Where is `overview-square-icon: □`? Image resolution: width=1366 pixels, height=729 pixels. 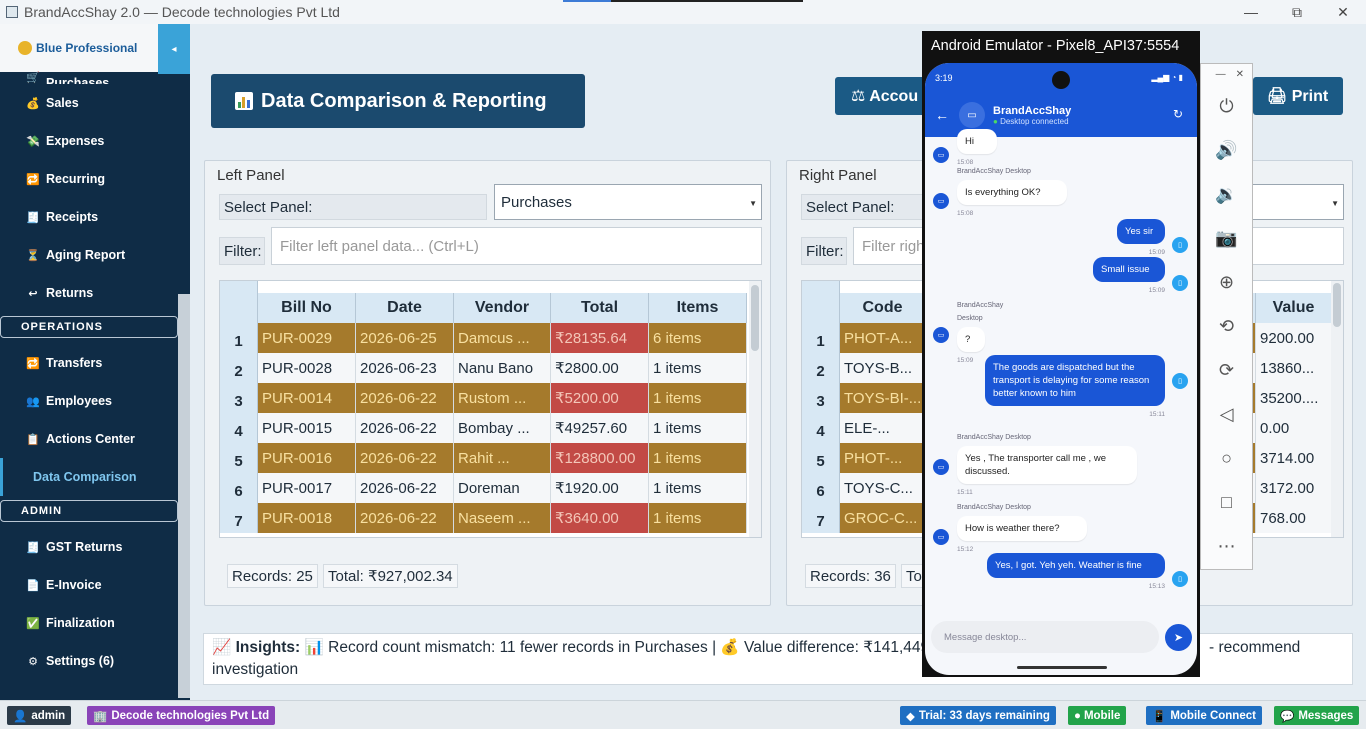
overview-square-icon: □ is located at coordinates (1226, 502).